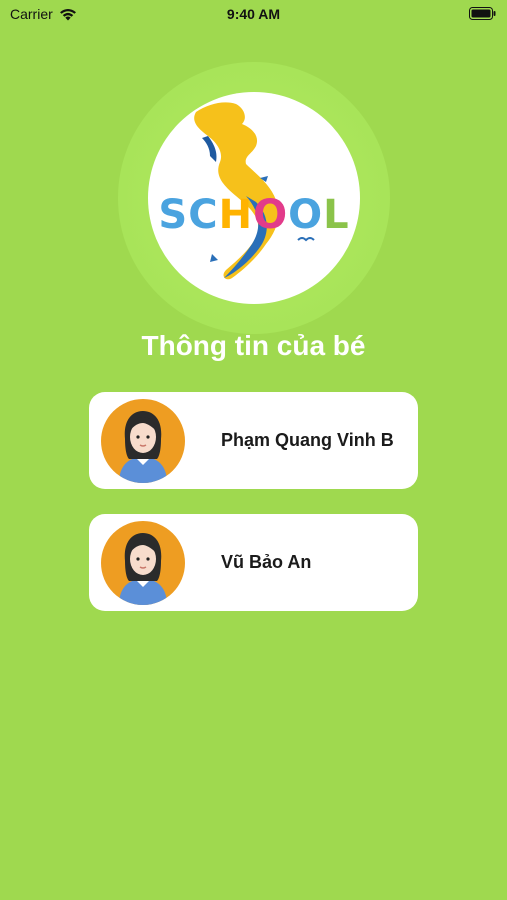  Describe the element at coordinates (203, 215) in the screenshot. I see `logo-letter-c: C` at that location.